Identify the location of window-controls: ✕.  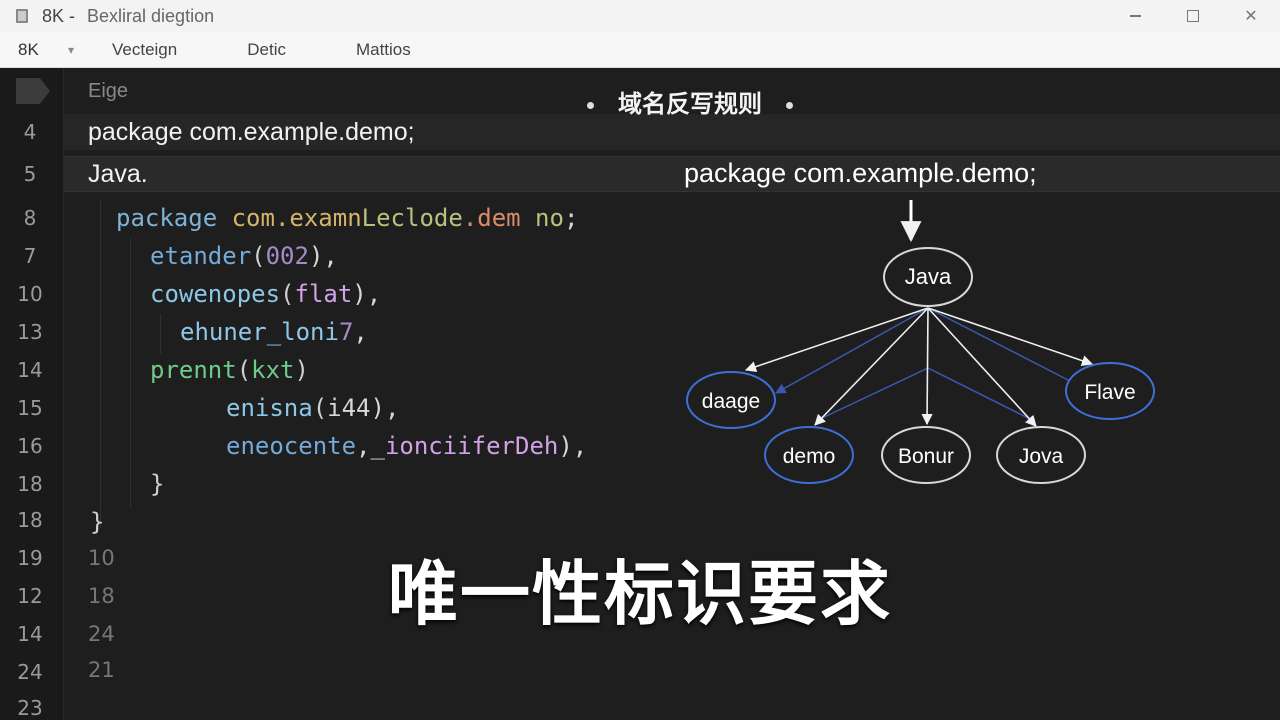
(1193, 16).